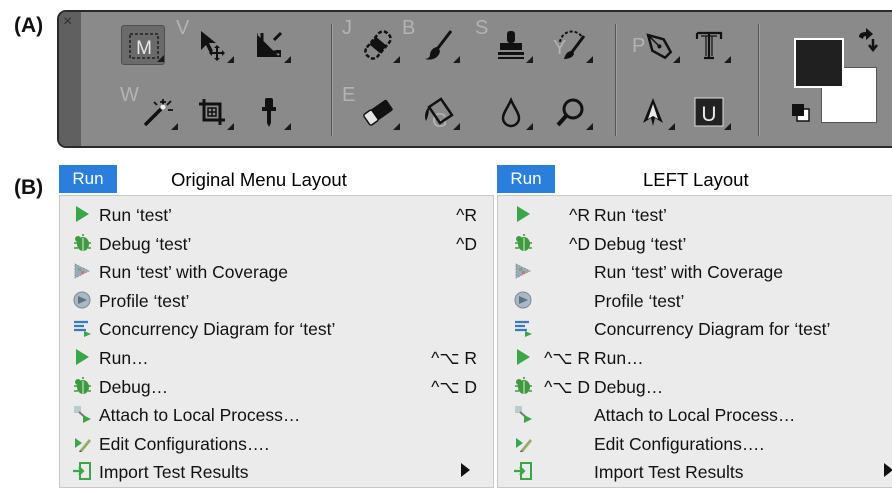  What do you see at coordinates (867, 40) in the screenshot?
I see `swap-colors-icon` at bounding box center [867, 40].